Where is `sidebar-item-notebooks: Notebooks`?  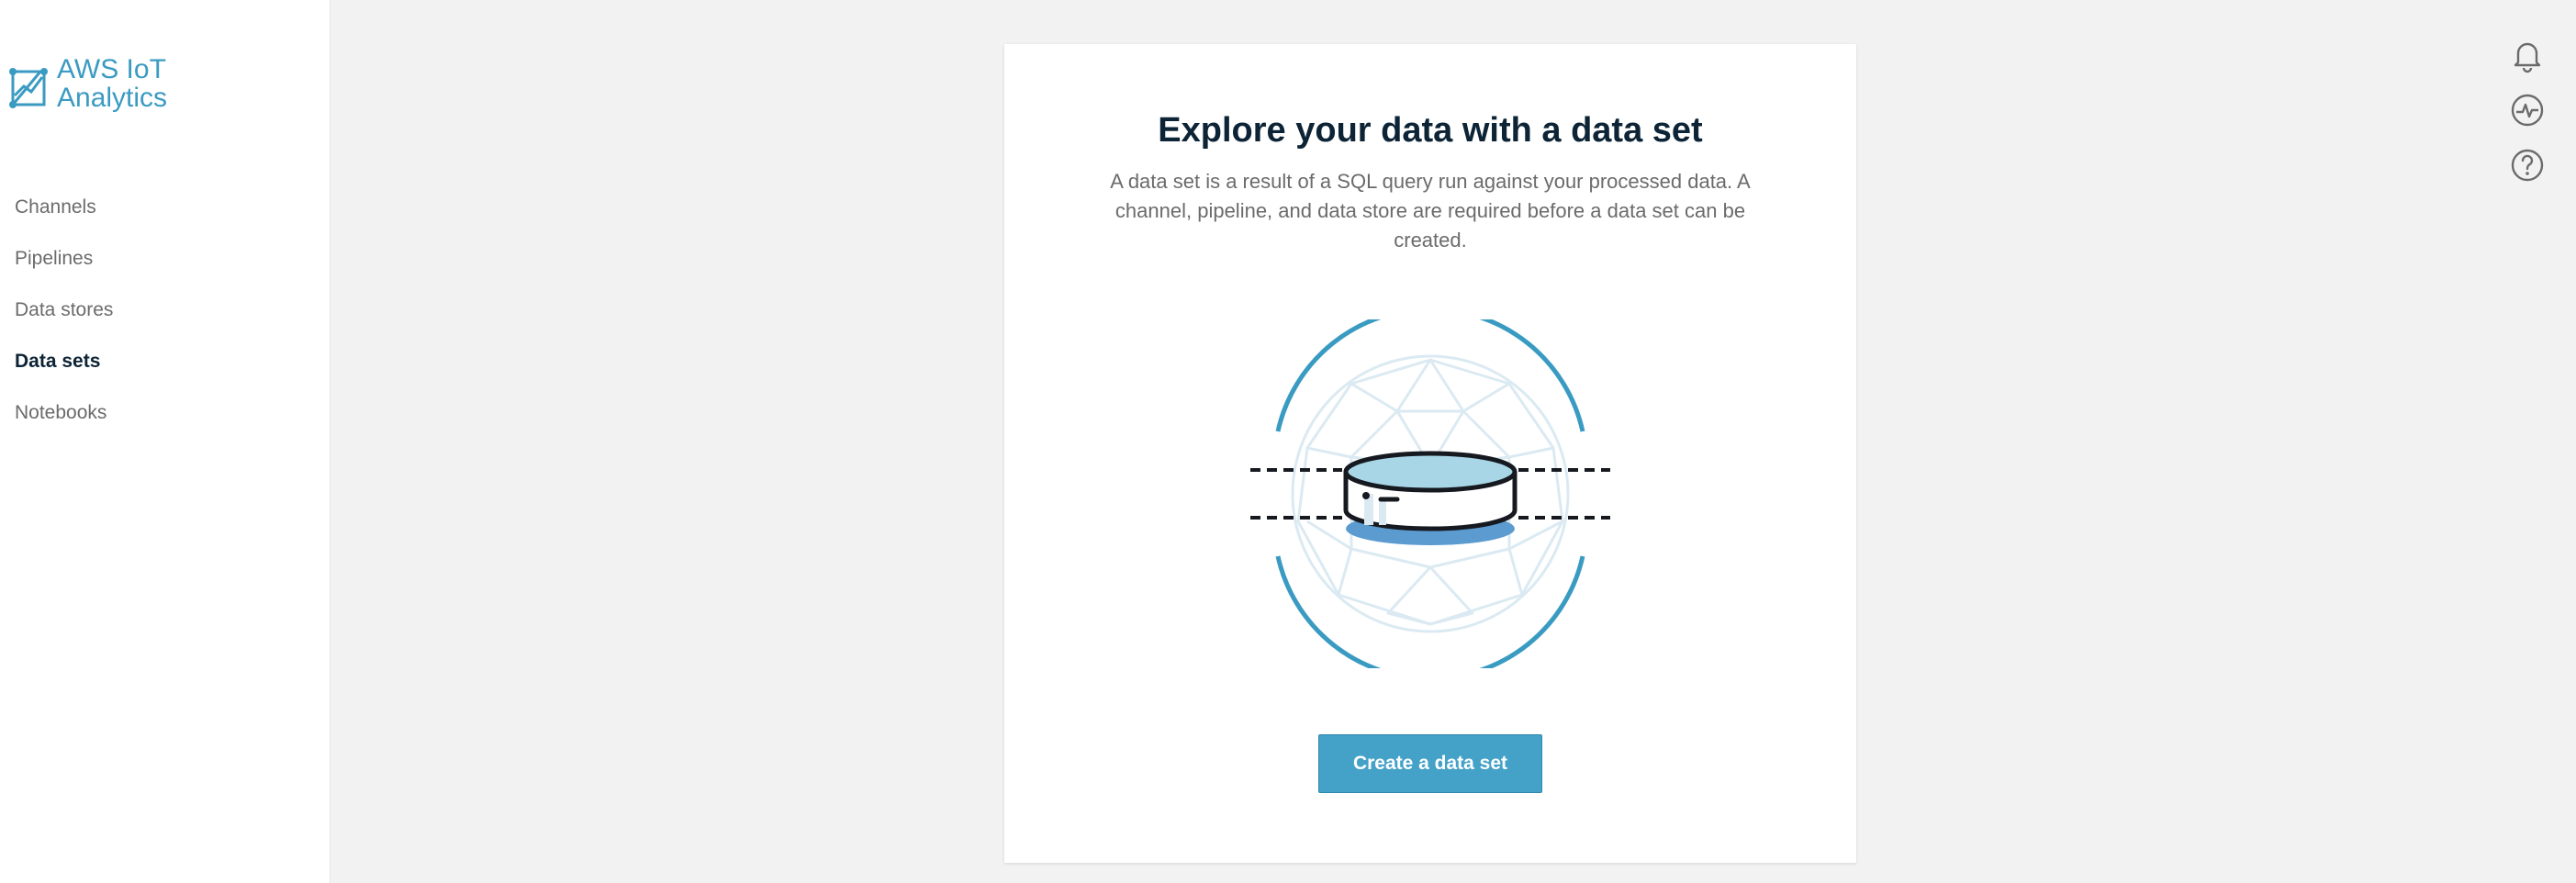
sidebar-item-notebooks: Notebooks is located at coordinates (64, 422).